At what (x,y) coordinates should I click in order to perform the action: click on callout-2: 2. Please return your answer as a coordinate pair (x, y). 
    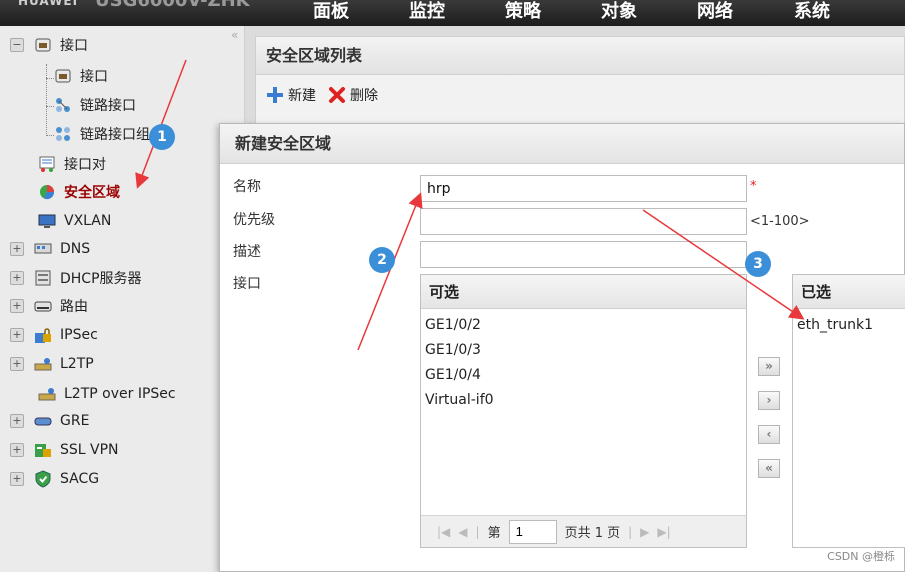
    Looking at the image, I should click on (382, 260).